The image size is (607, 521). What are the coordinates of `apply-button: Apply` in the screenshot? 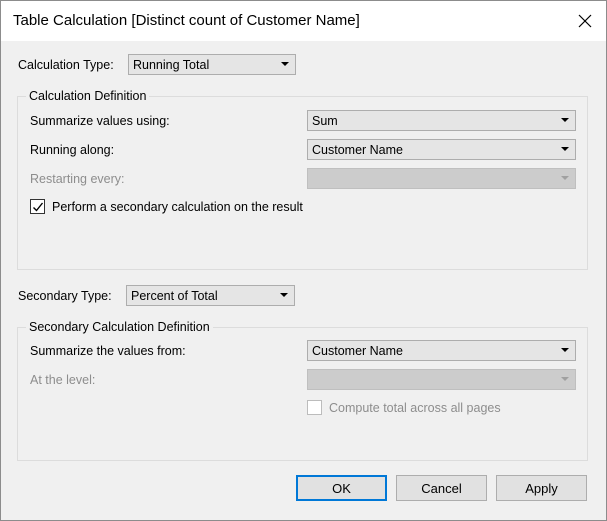 It's located at (541, 488).